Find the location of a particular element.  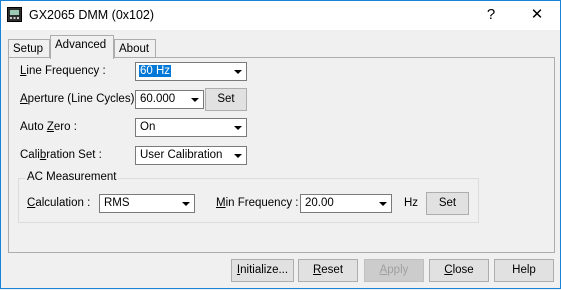

line-frequency-label: Line Frequency : is located at coordinates (63, 71).